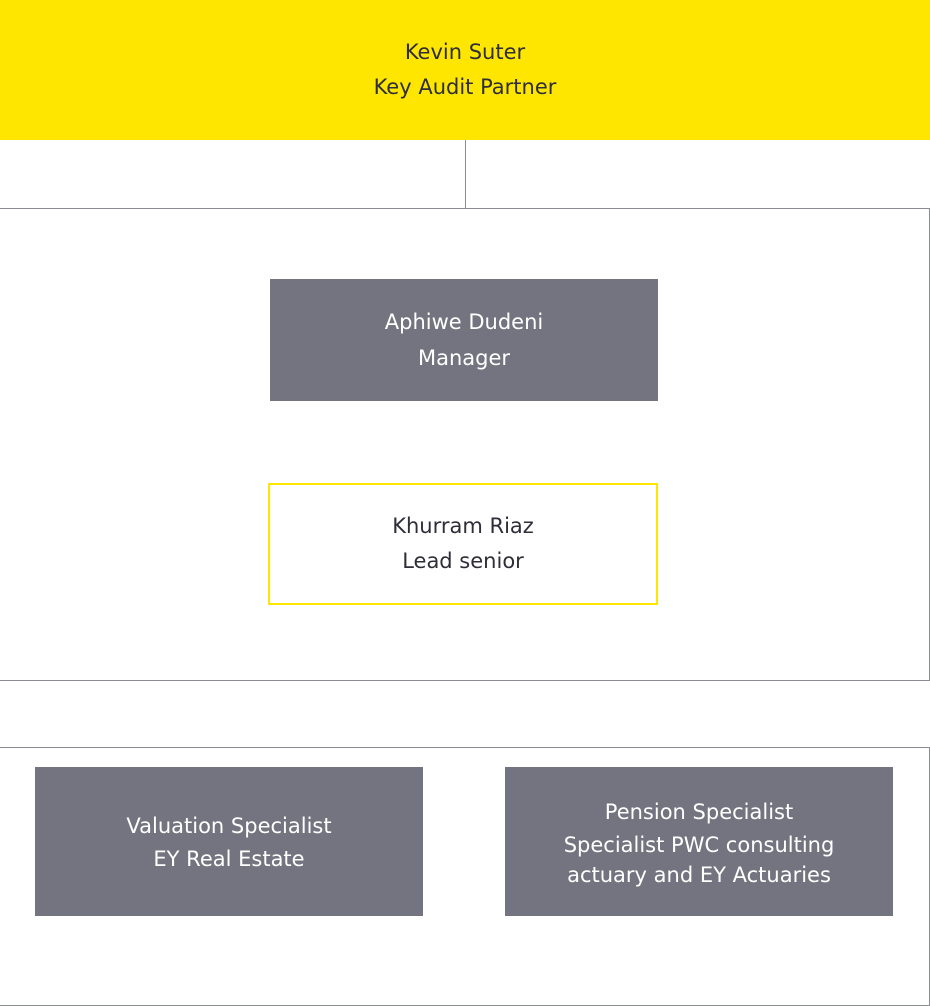 This screenshot has height=1006, width=930. I want to click on valuation-specialist-name: Valuation Specialist, so click(229, 826).